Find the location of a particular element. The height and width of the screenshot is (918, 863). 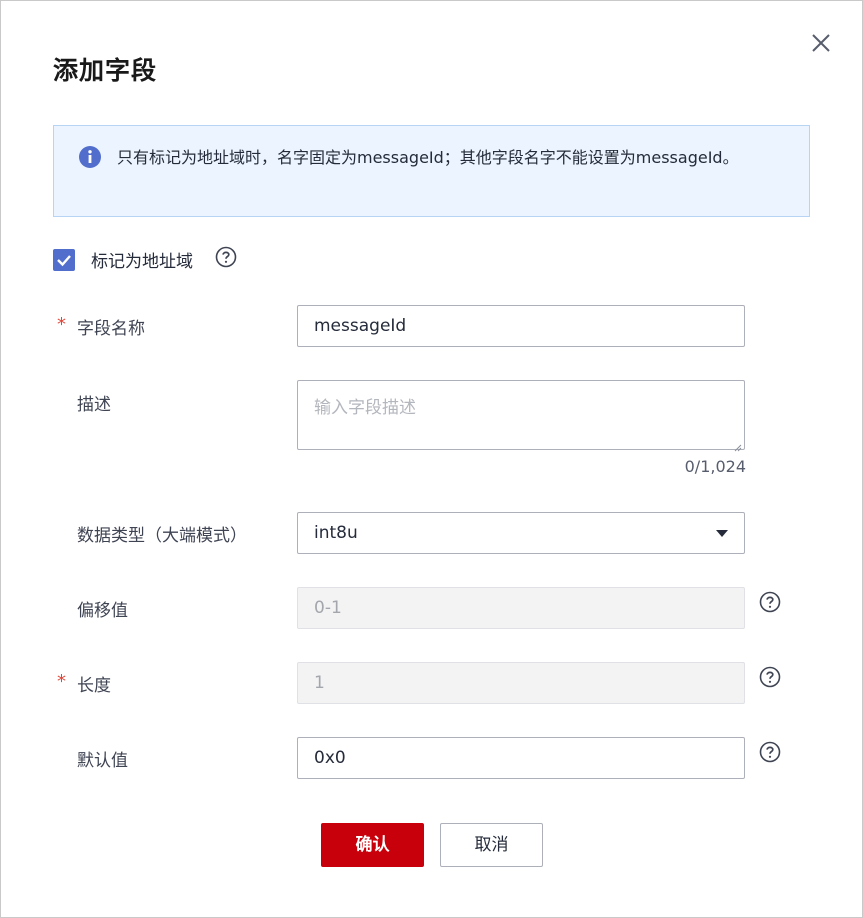

info-icon is located at coordinates (90, 157).